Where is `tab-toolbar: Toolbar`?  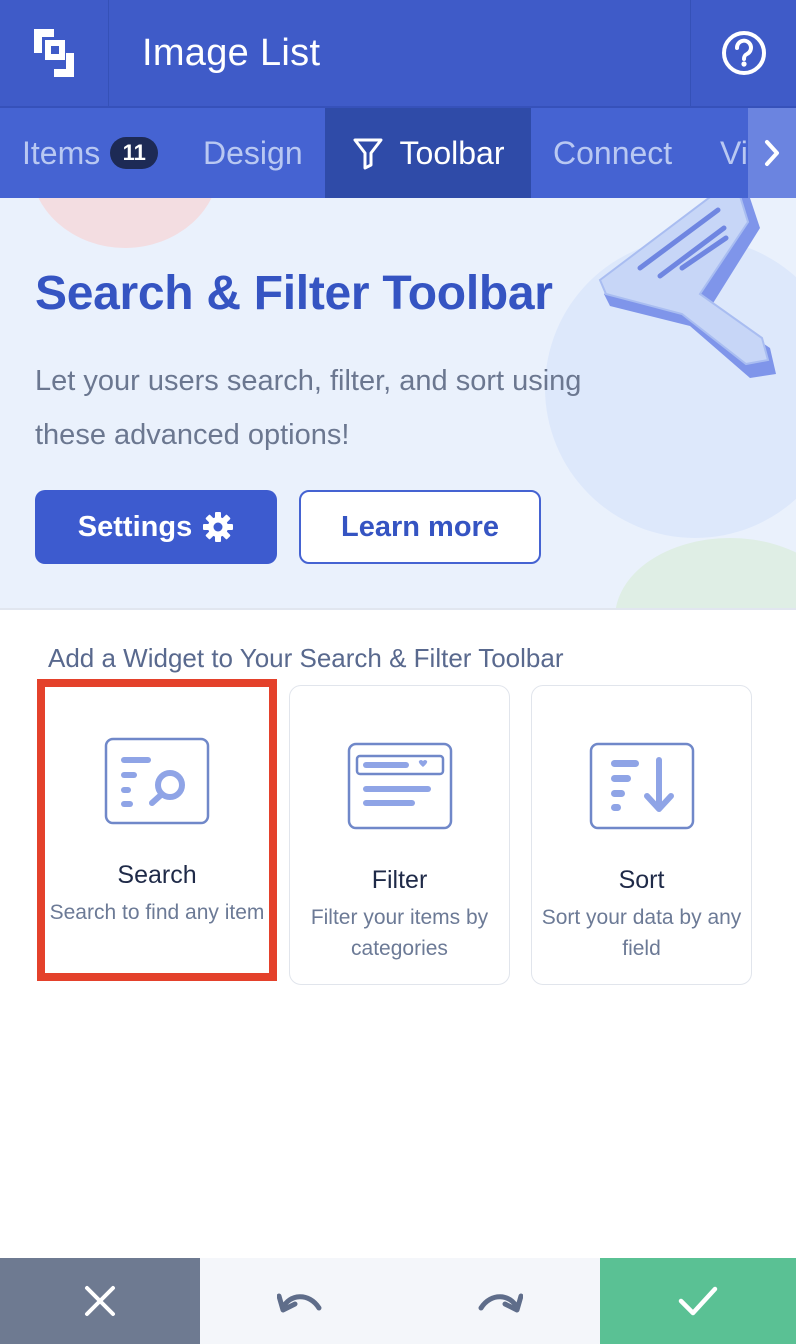
tab-toolbar: Toolbar is located at coordinates (428, 153).